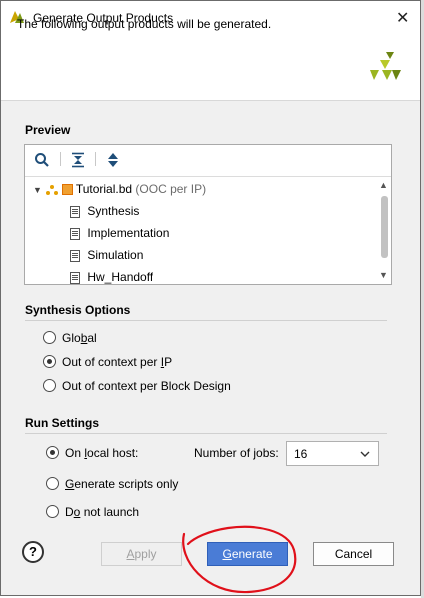 This screenshot has width=424, height=598. I want to click on synthesis-ooc-per-bd-label: Out of context per Block Design, so click(146, 386).